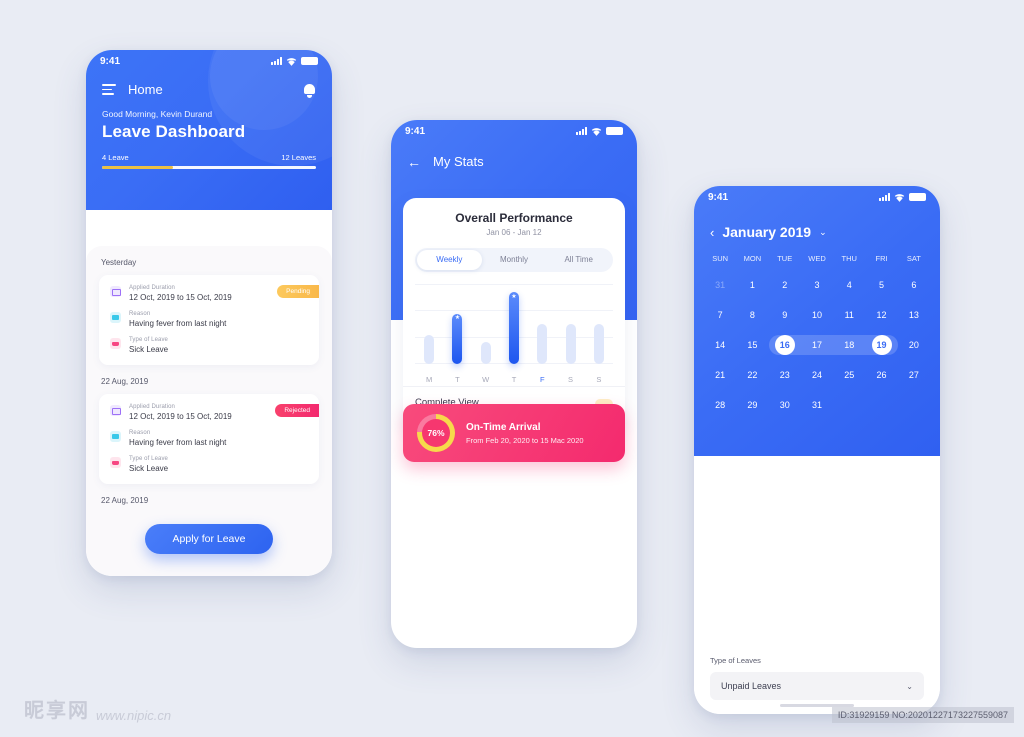 The image size is (1024, 737). I want to click on calendar-day-18: 18, so click(849, 345).